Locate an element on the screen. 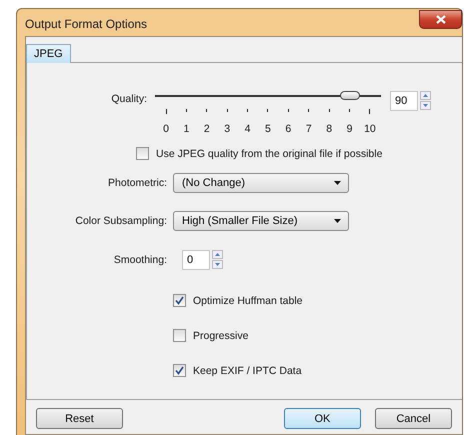 This screenshot has height=435, width=468. dialog-button: Cancel is located at coordinates (413, 418).